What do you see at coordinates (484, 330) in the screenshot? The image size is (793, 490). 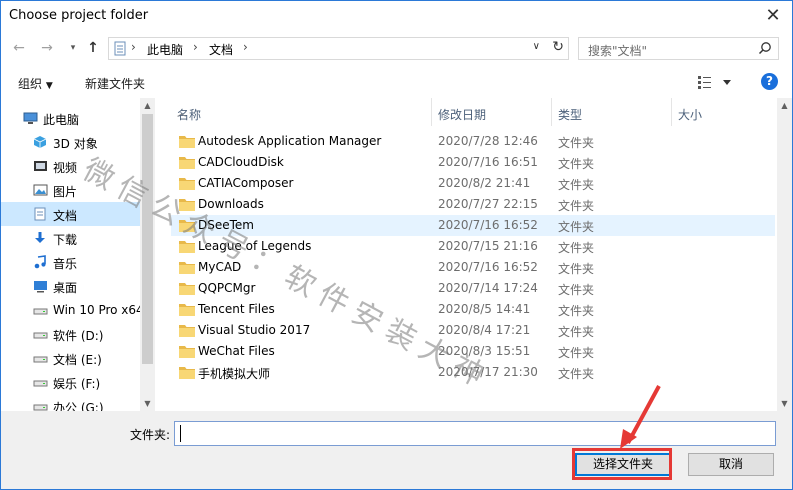 I see `file-modified-date: 2020/8/4 17:21` at bounding box center [484, 330].